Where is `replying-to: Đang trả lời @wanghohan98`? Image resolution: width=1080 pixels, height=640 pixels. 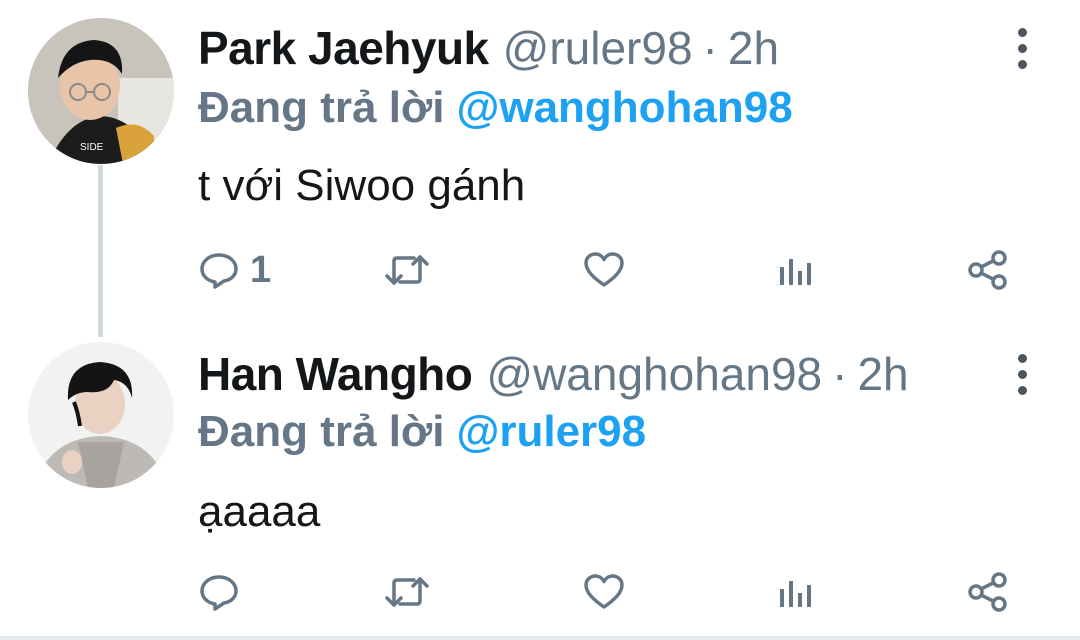 replying-to: Đang trả lời @wanghohan98 is located at coordinates (495, 108).